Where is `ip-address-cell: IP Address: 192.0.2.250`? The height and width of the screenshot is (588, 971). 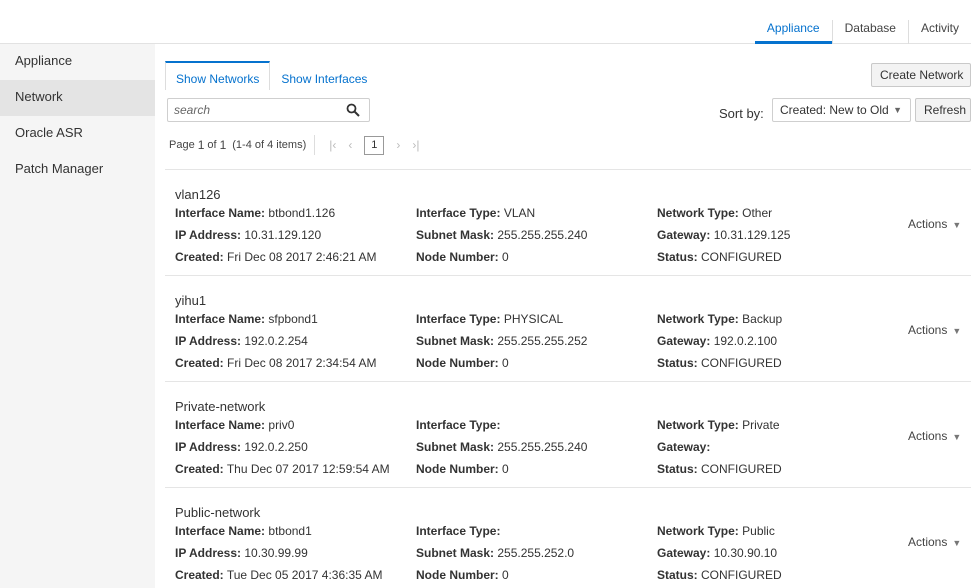
ip-address-cell: IP Address: 192.0.2.250 is located at coordinates (241, 447).